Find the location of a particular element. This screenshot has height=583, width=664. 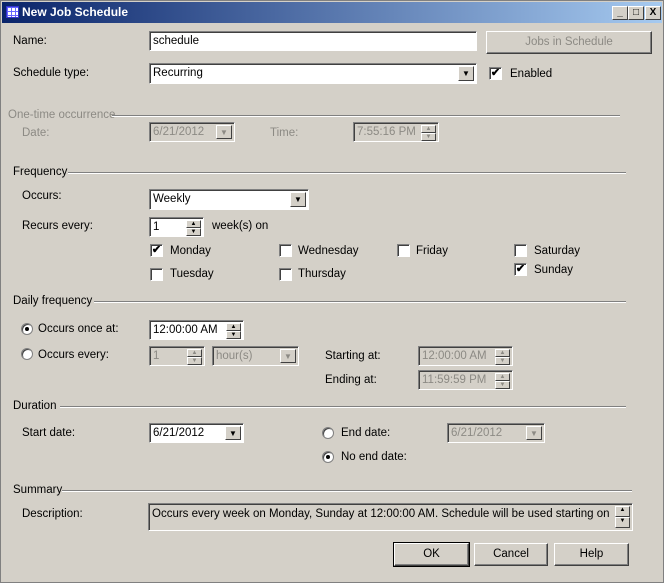

time-label: Time: is located at coordinates (284, 133).